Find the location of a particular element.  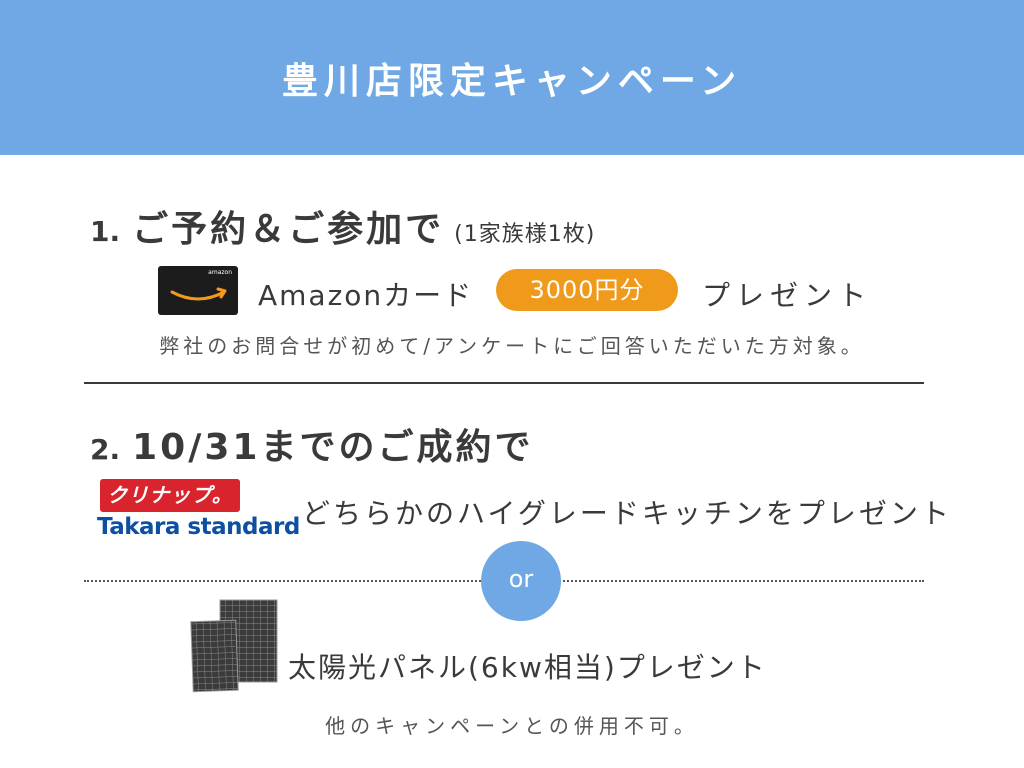

cleanup-logo: クリナップ。 is located at coordinates (170, 495).